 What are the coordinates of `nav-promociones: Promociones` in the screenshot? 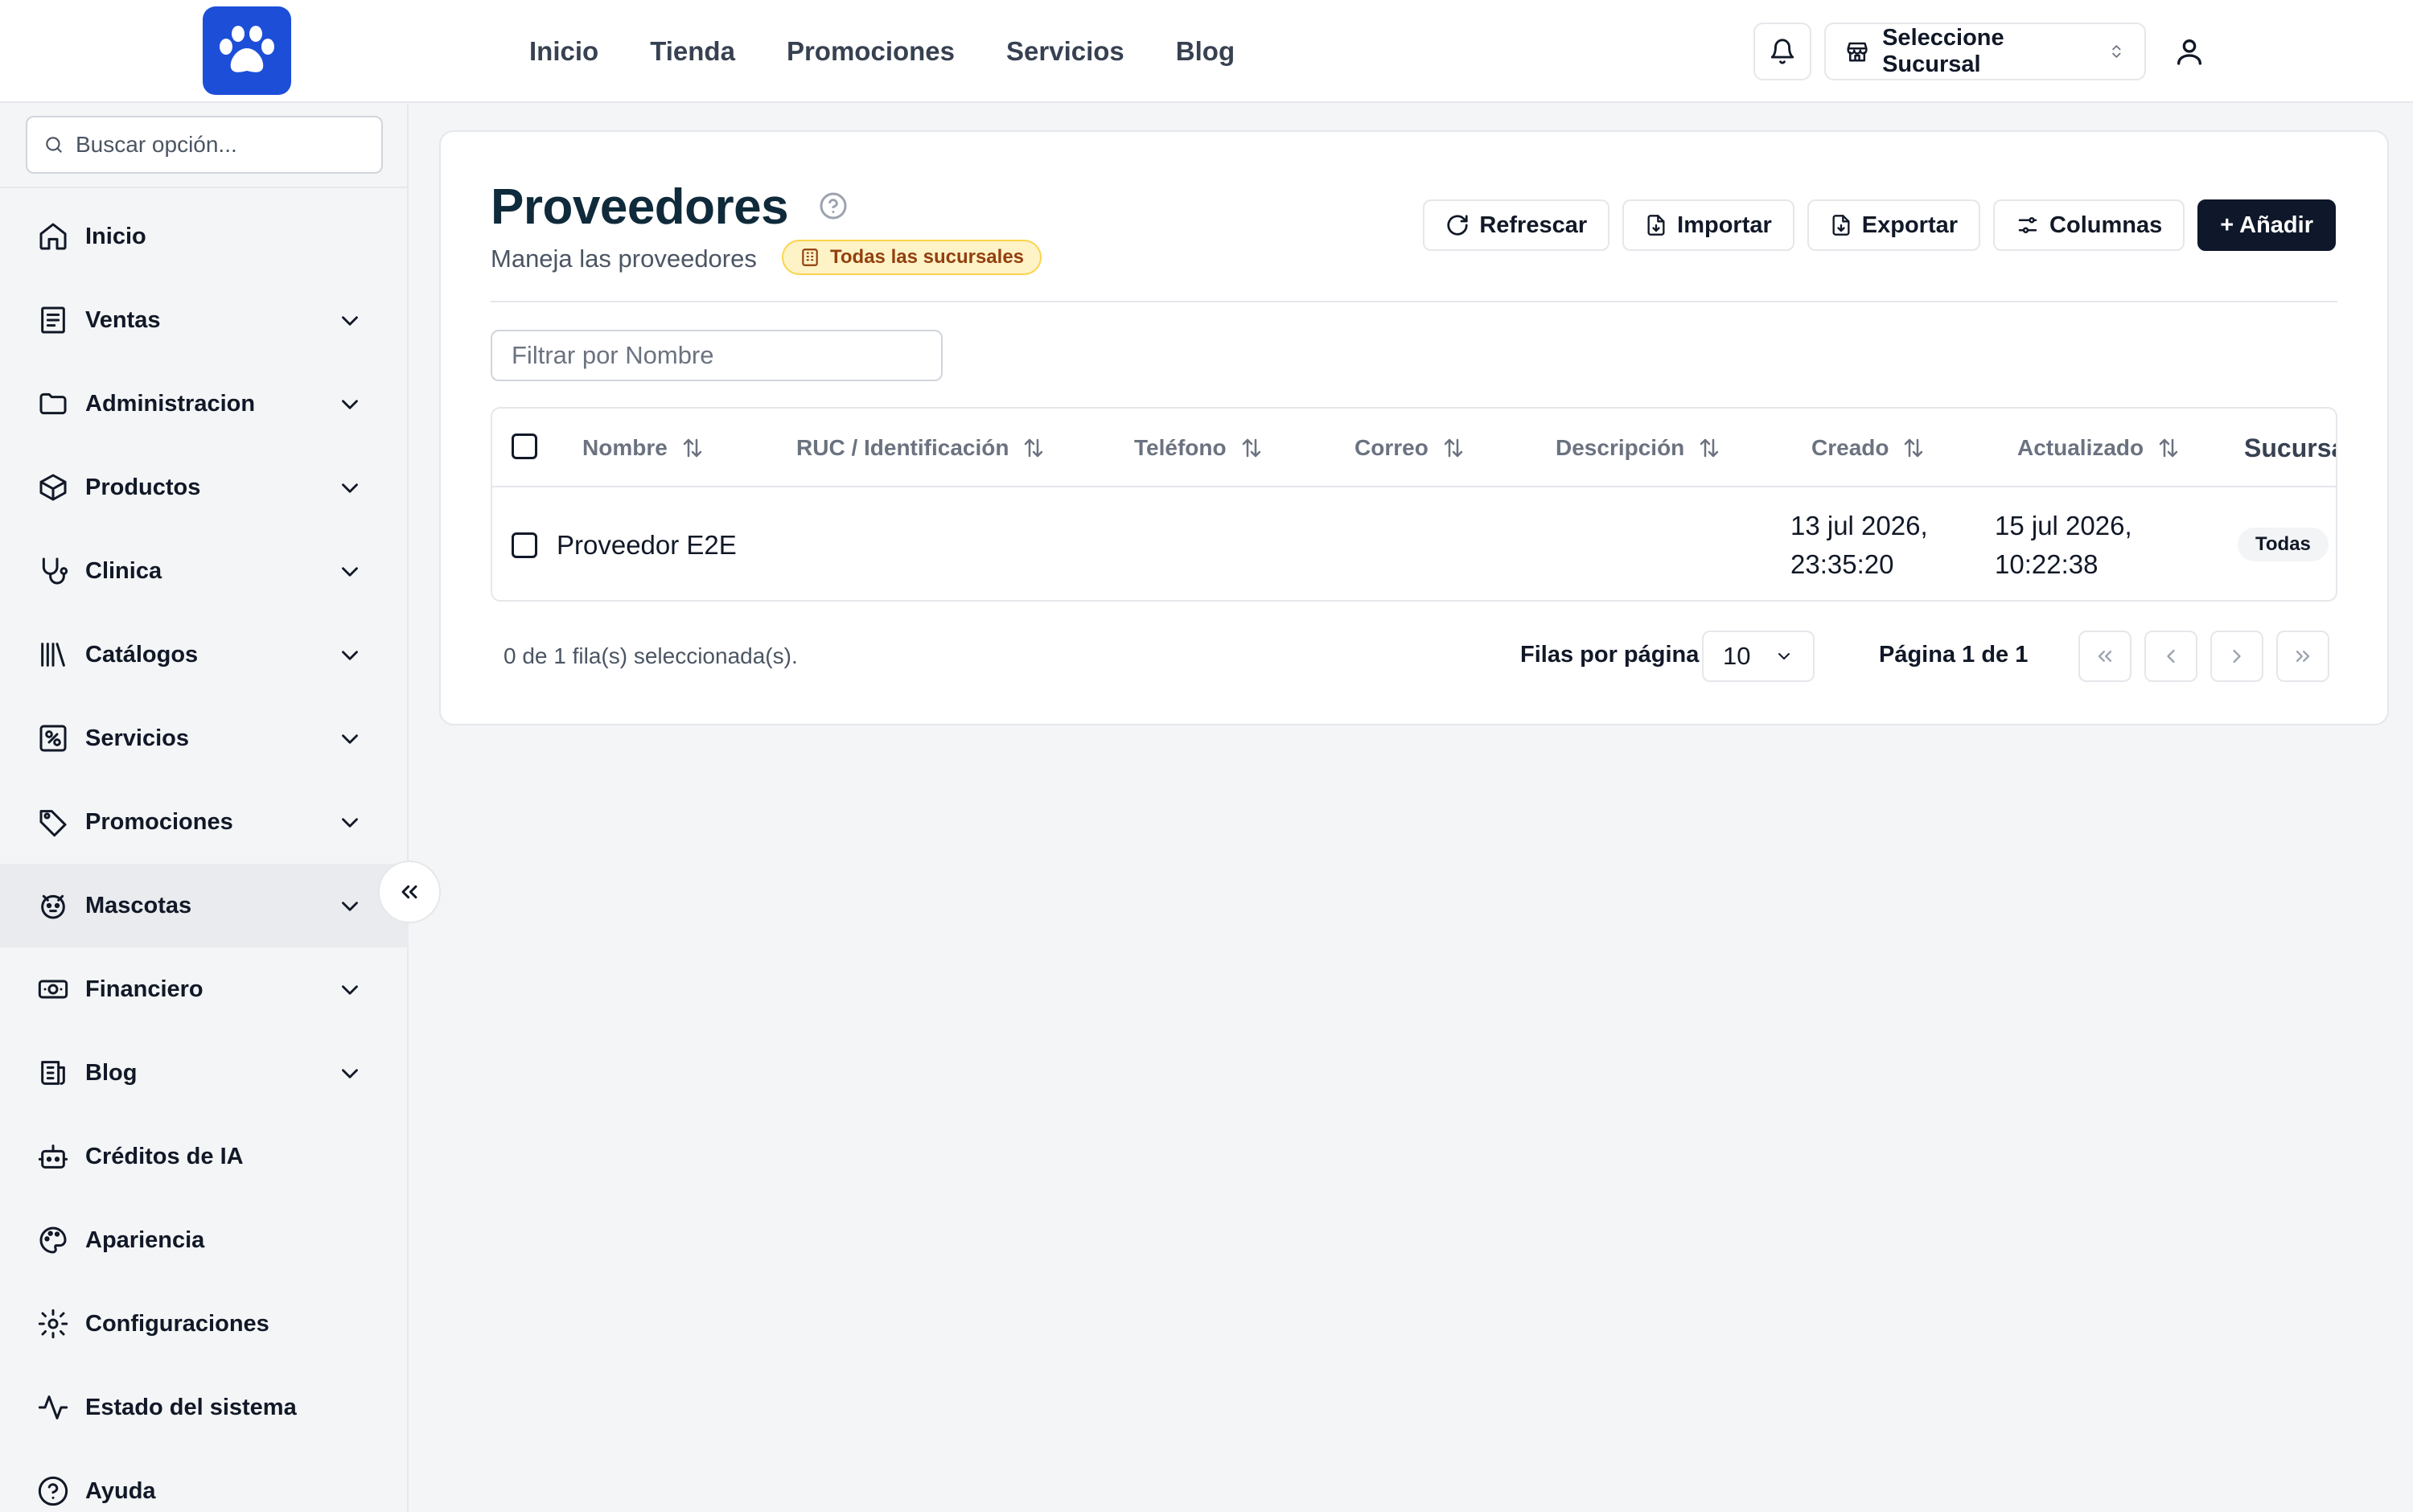 It's located at (871, 52).